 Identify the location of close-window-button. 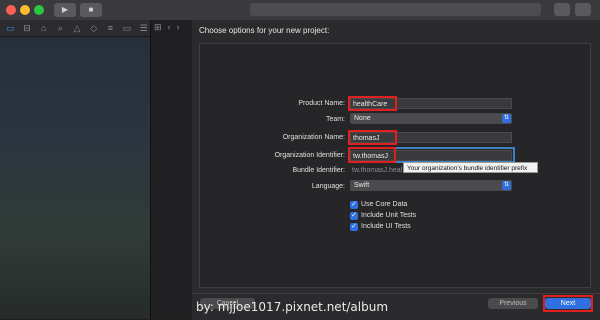
(11, 10).